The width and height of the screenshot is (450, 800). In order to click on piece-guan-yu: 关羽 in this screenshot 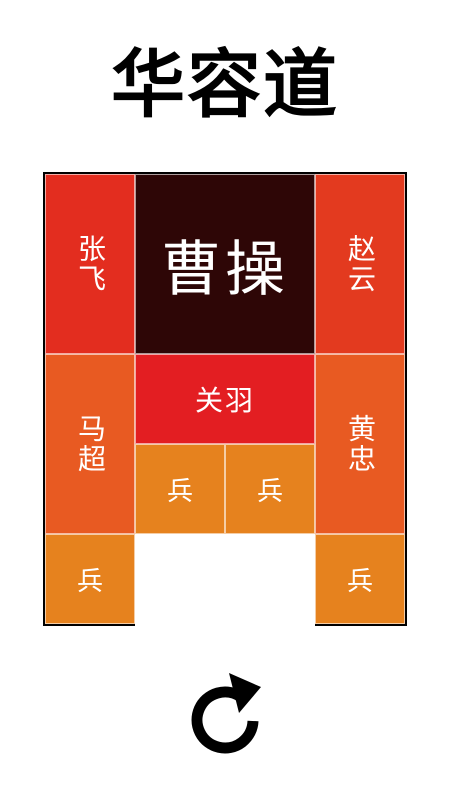, I will do `click(225, 399)`.